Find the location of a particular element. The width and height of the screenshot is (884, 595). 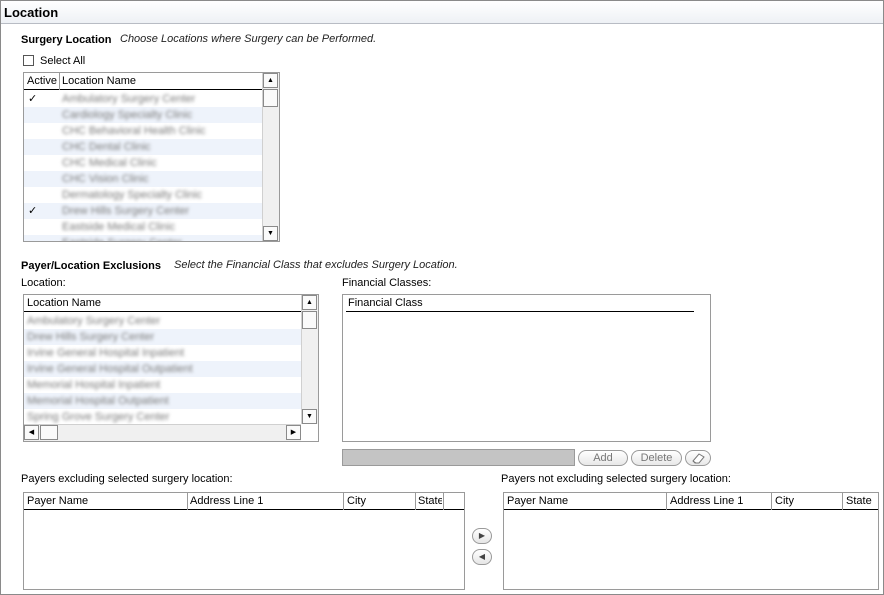

table-row: Cardiology Specialty Clinic is located at coordinates (143, 115).